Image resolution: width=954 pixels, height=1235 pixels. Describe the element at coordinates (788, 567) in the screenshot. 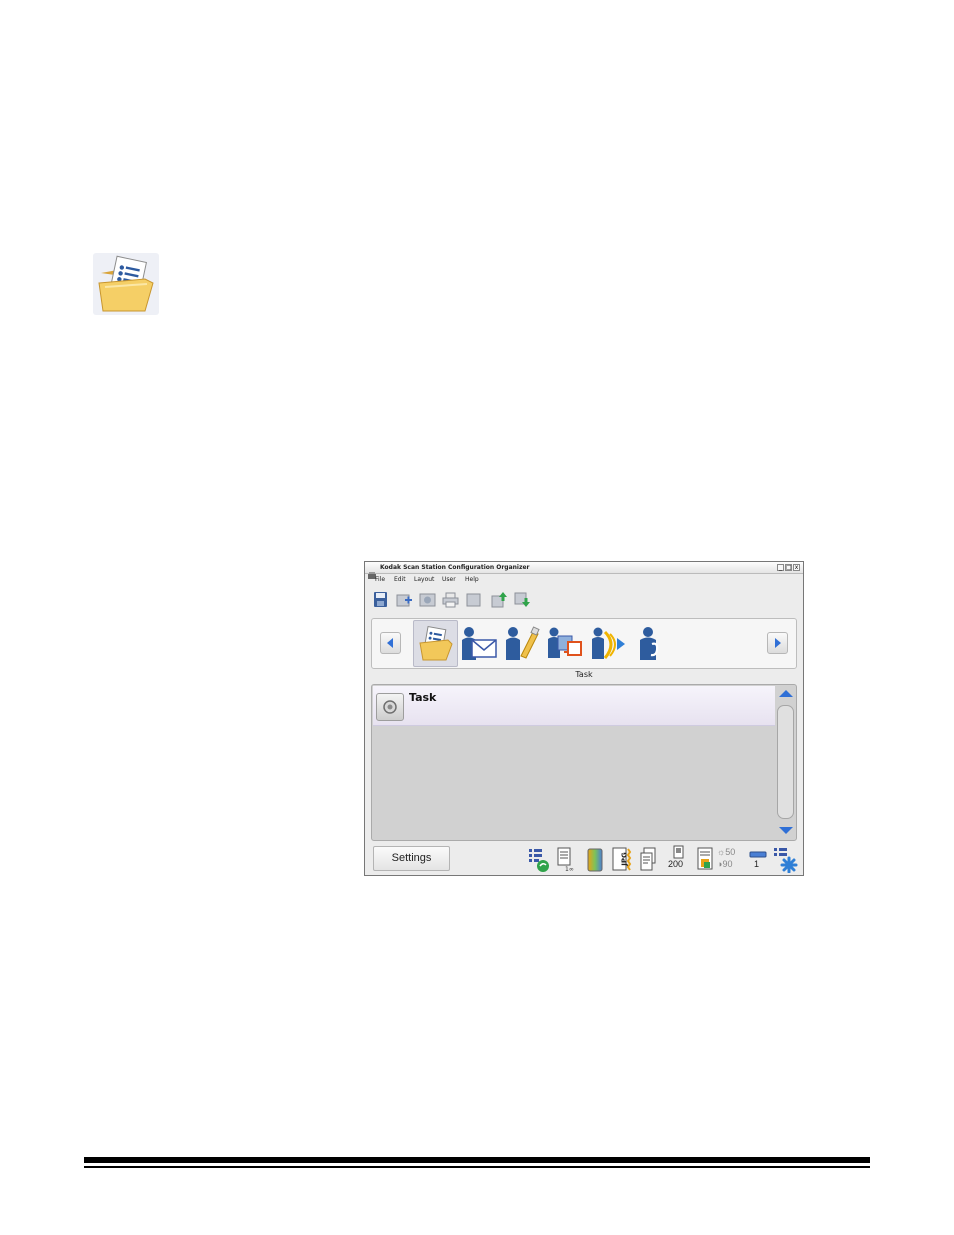

I see `maximize-button: □` at that location.